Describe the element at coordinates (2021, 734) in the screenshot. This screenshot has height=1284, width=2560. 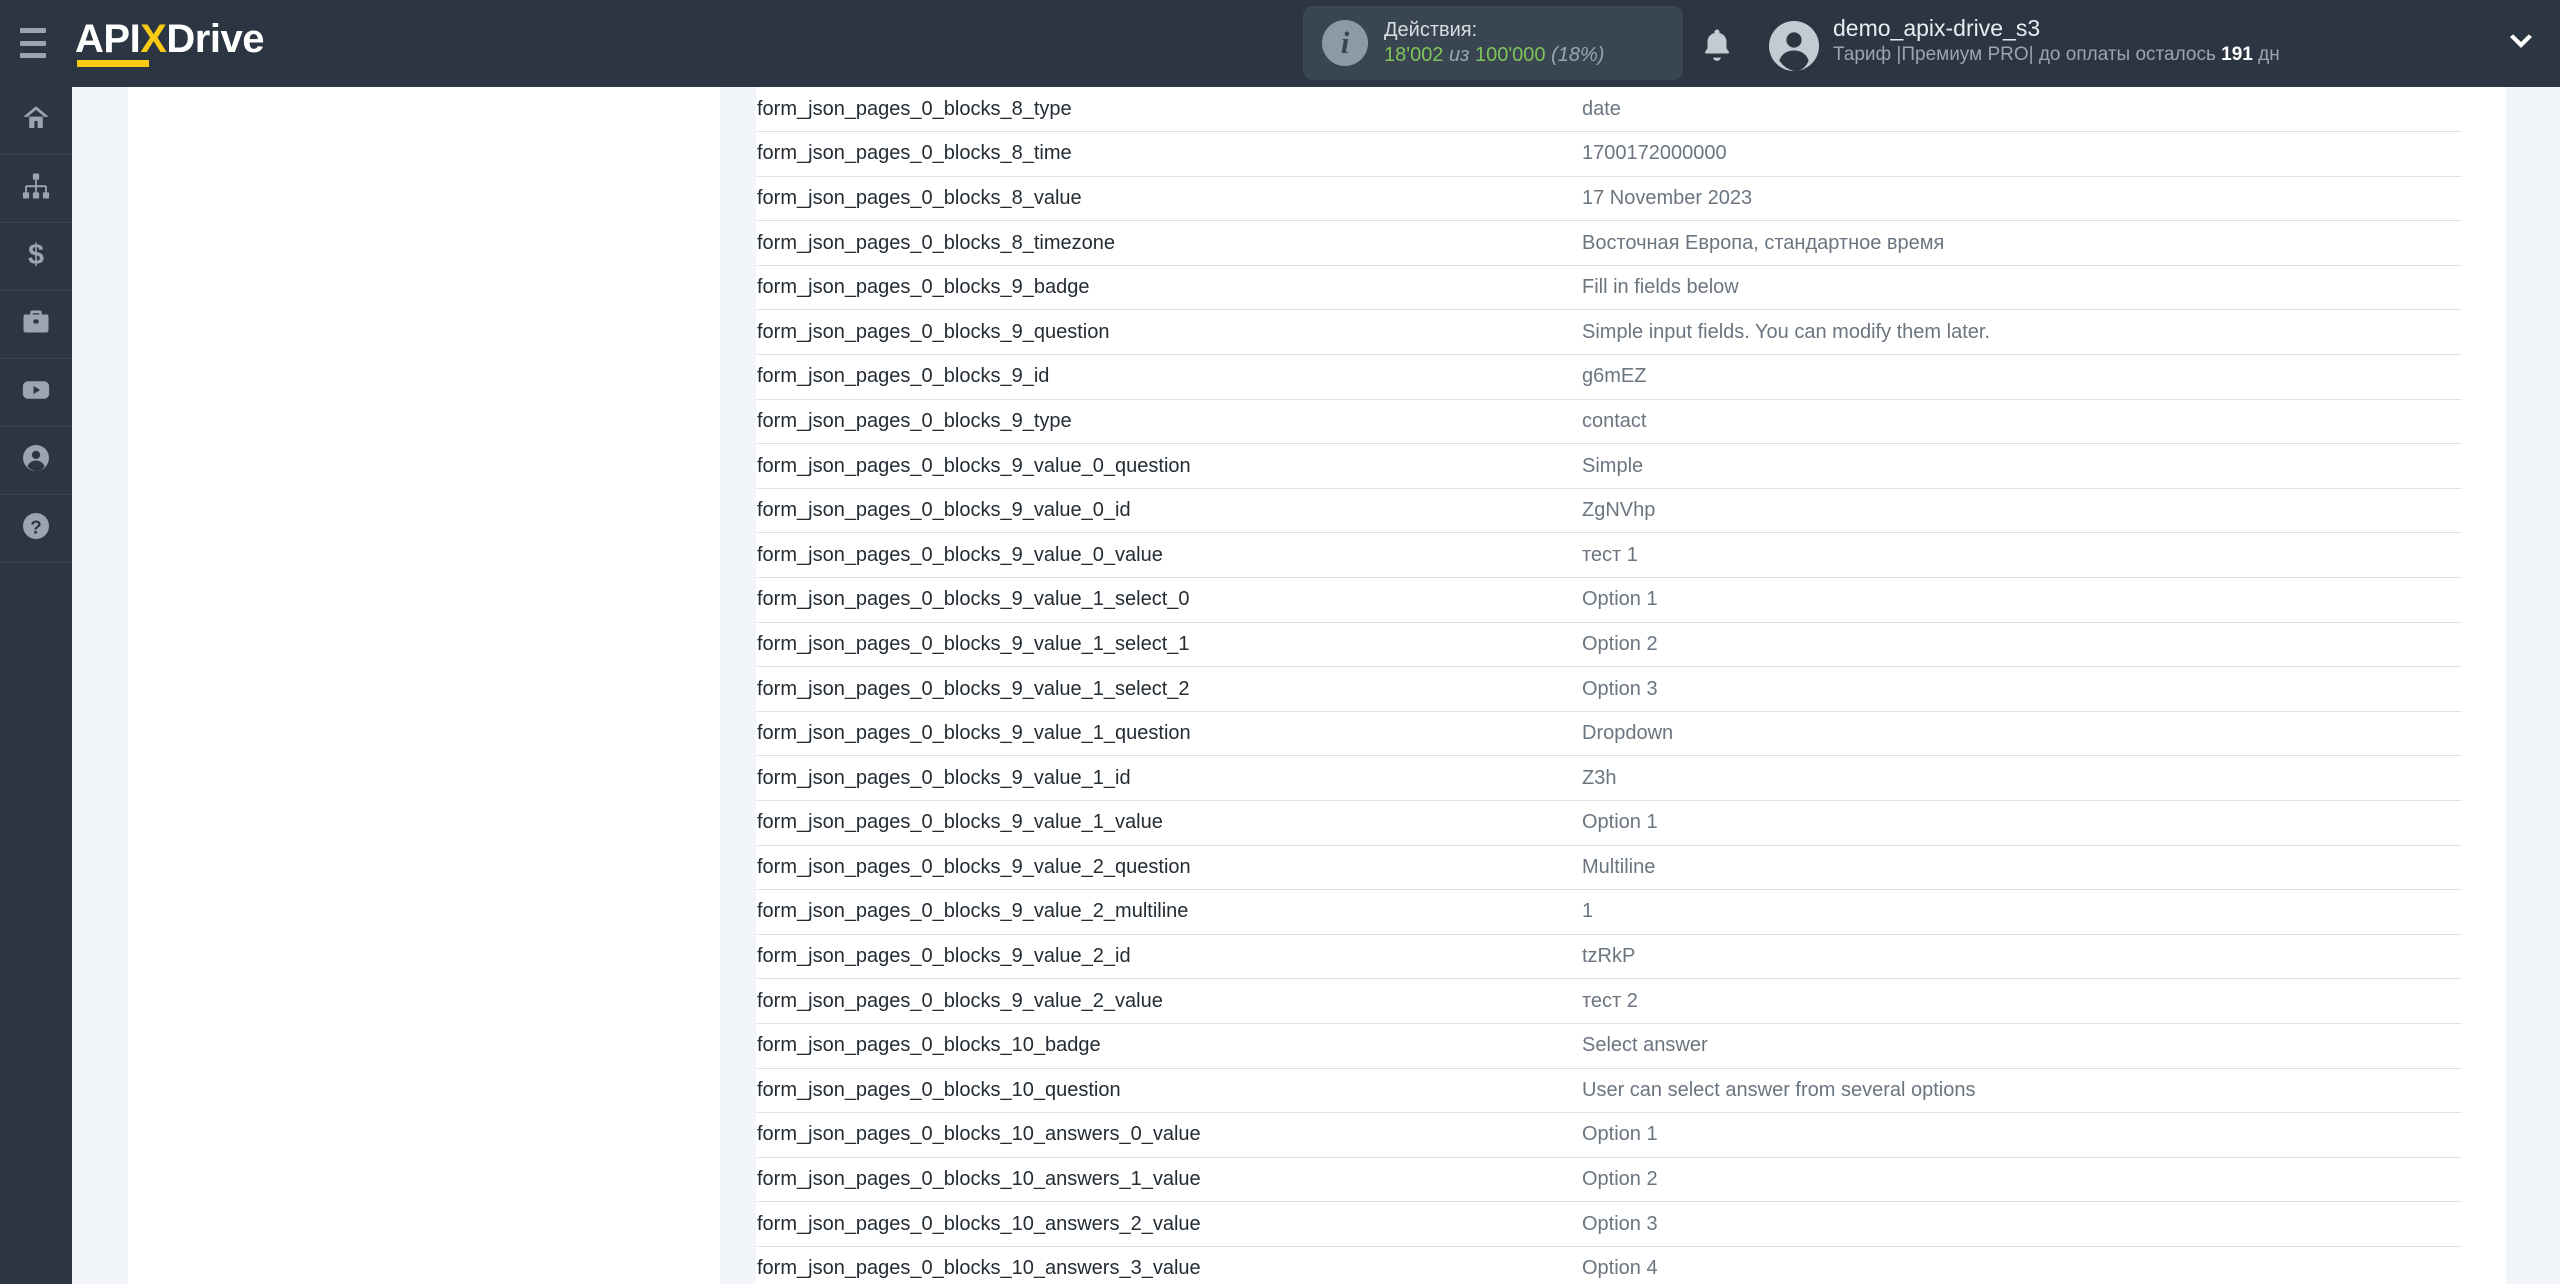
I see `field-value: Dropdown` at that location.